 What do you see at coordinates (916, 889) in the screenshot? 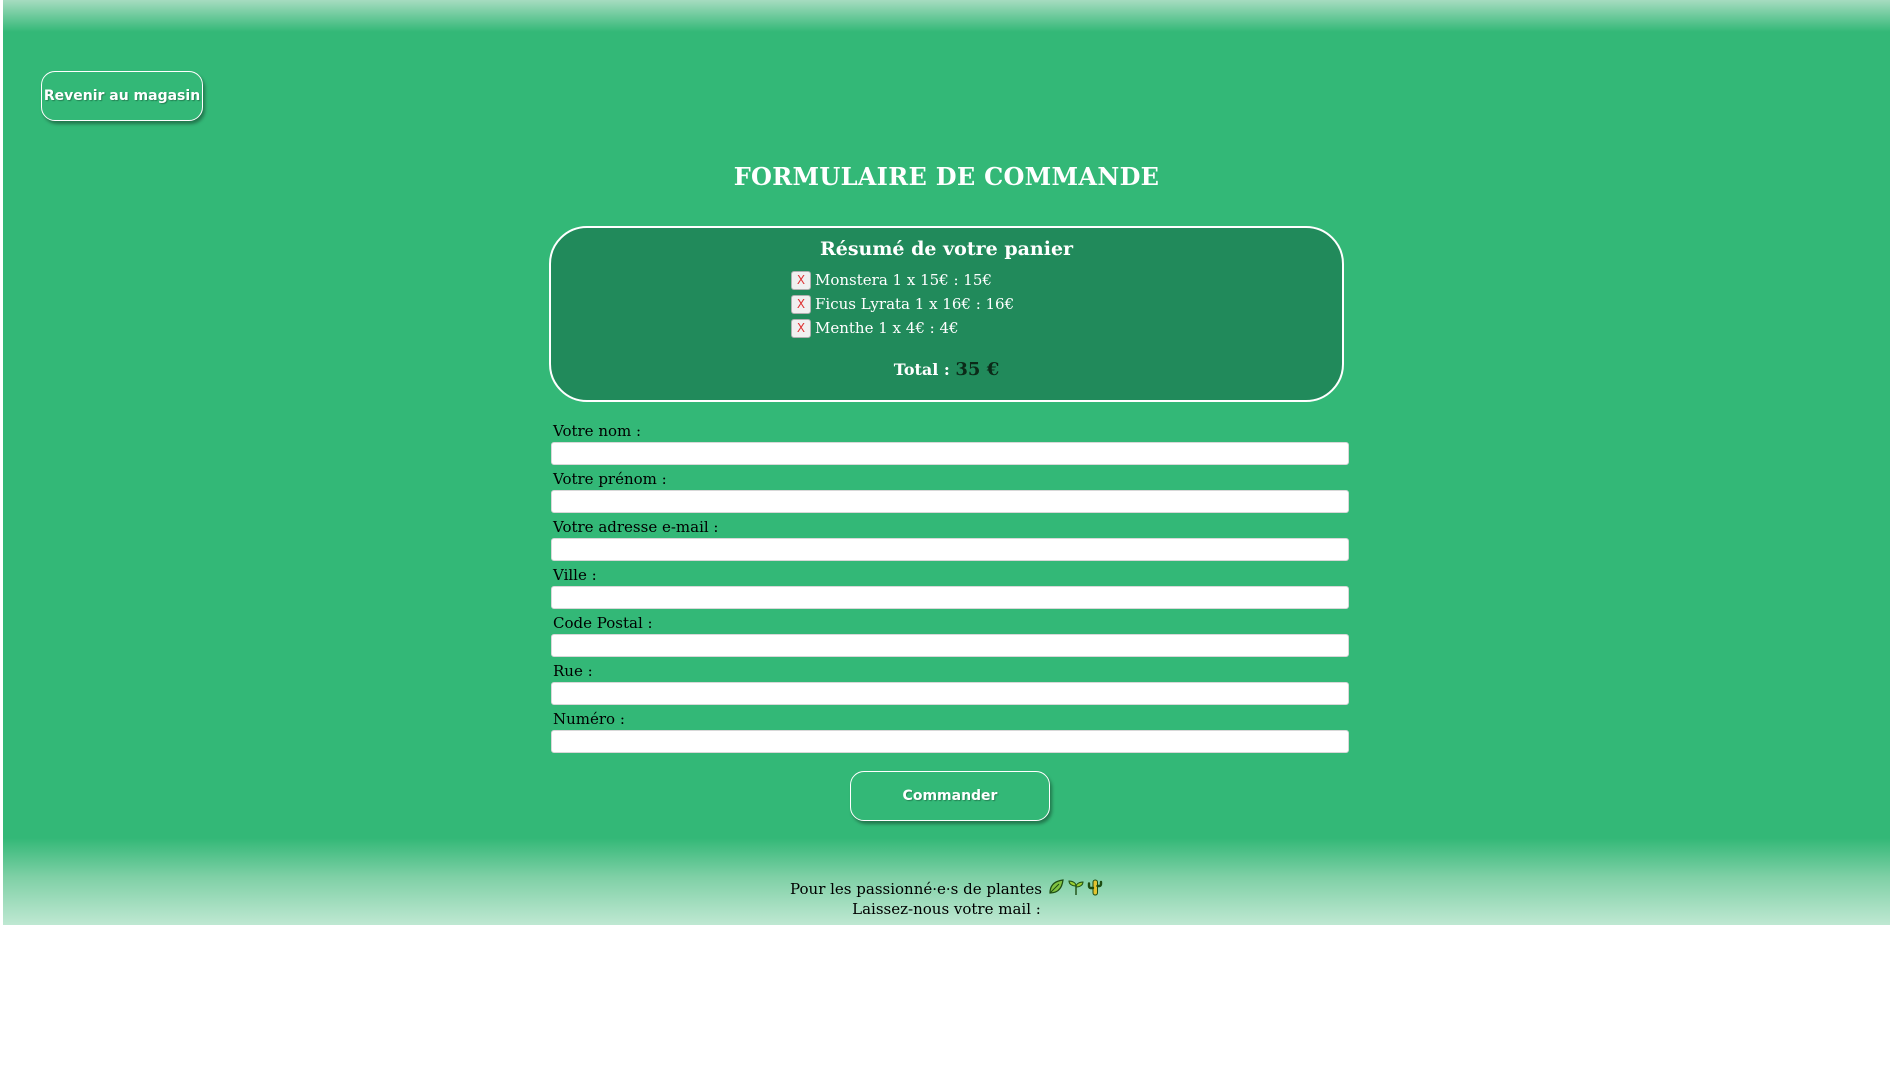
I see `footer-tagline: Pour les passionné·e·s de plantes` at bounding box center [916, 889].